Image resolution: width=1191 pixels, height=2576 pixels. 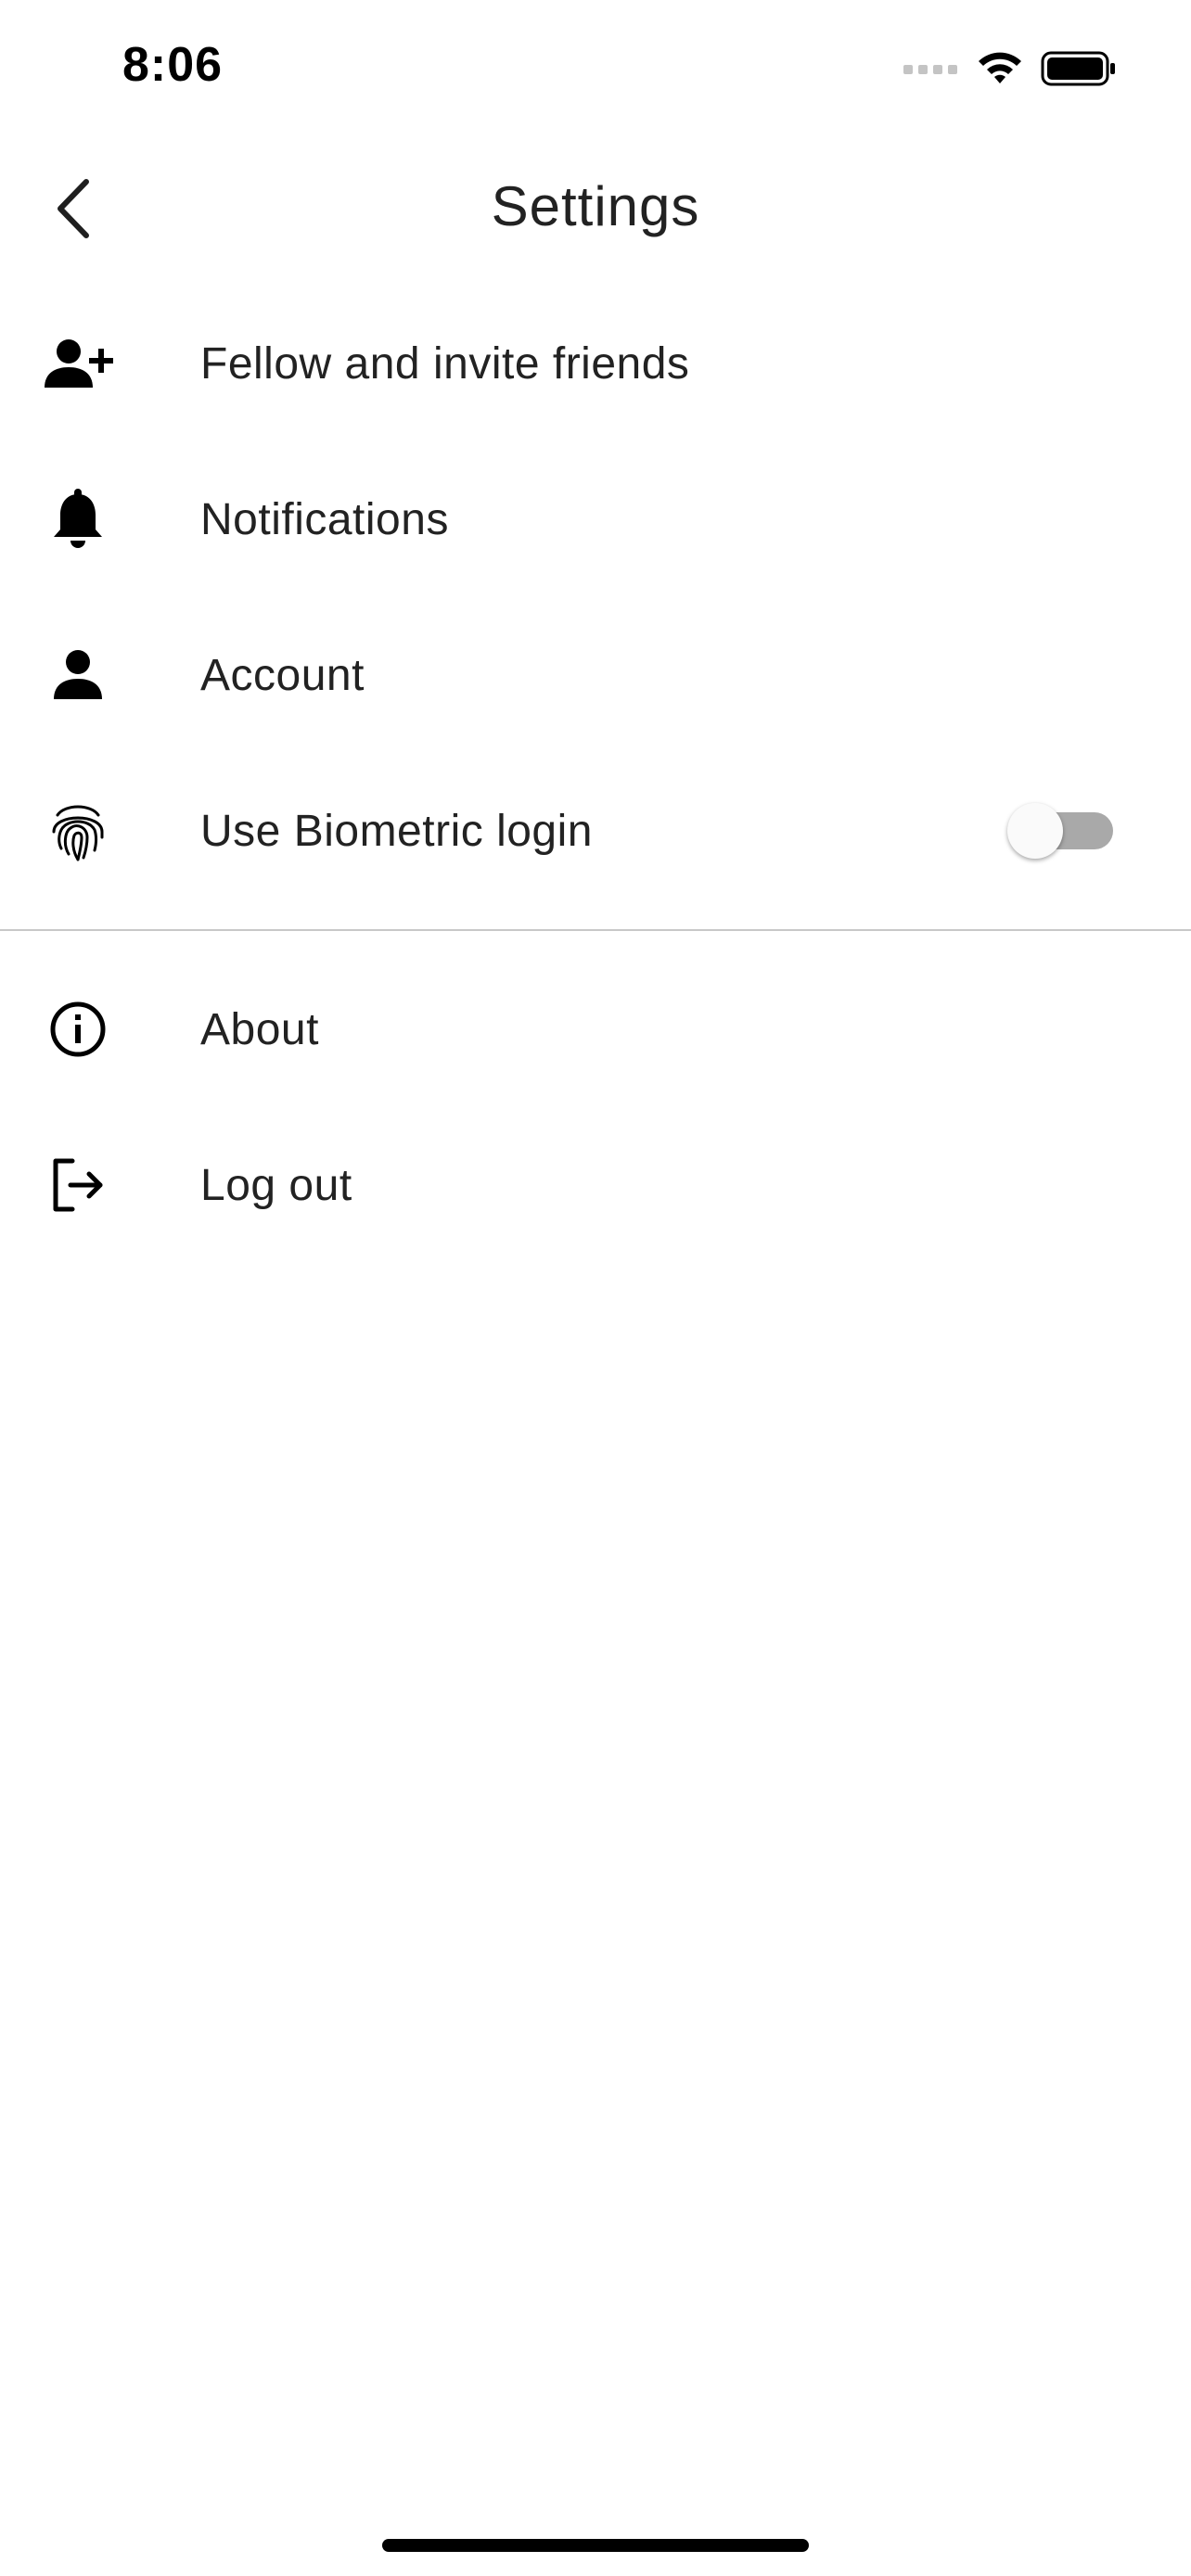 What do you see at coordinates (396, 831) in the screenshot?
I see `menu-item-label: Use Biometric login` at bounding box center [396, 831].